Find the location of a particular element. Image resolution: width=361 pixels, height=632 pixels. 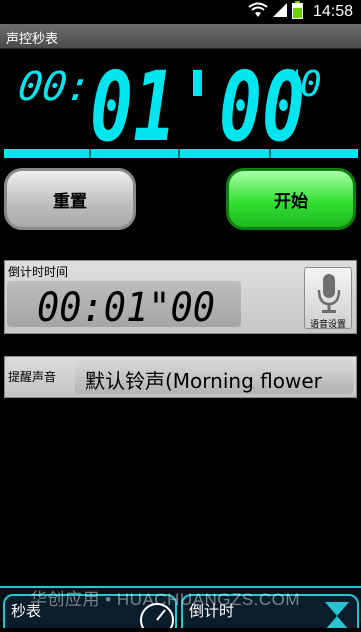

countdown-panel: 倒计时时间 00:01"00 语音设置 is located at coordinates (180, 297).